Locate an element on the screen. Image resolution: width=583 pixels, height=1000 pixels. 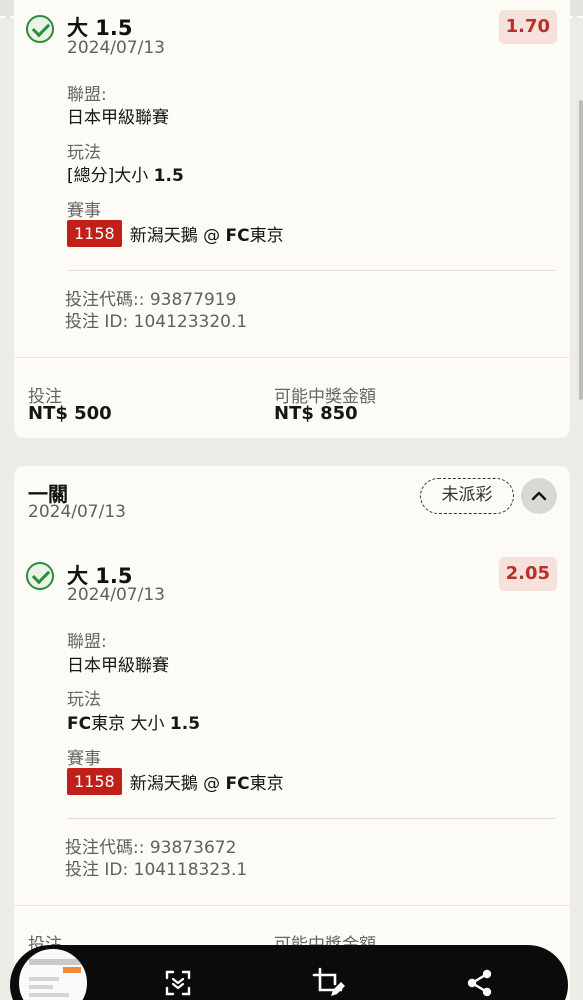
bet-code: 投注代碼:: 93873672 is located at coordinates (151, 848).